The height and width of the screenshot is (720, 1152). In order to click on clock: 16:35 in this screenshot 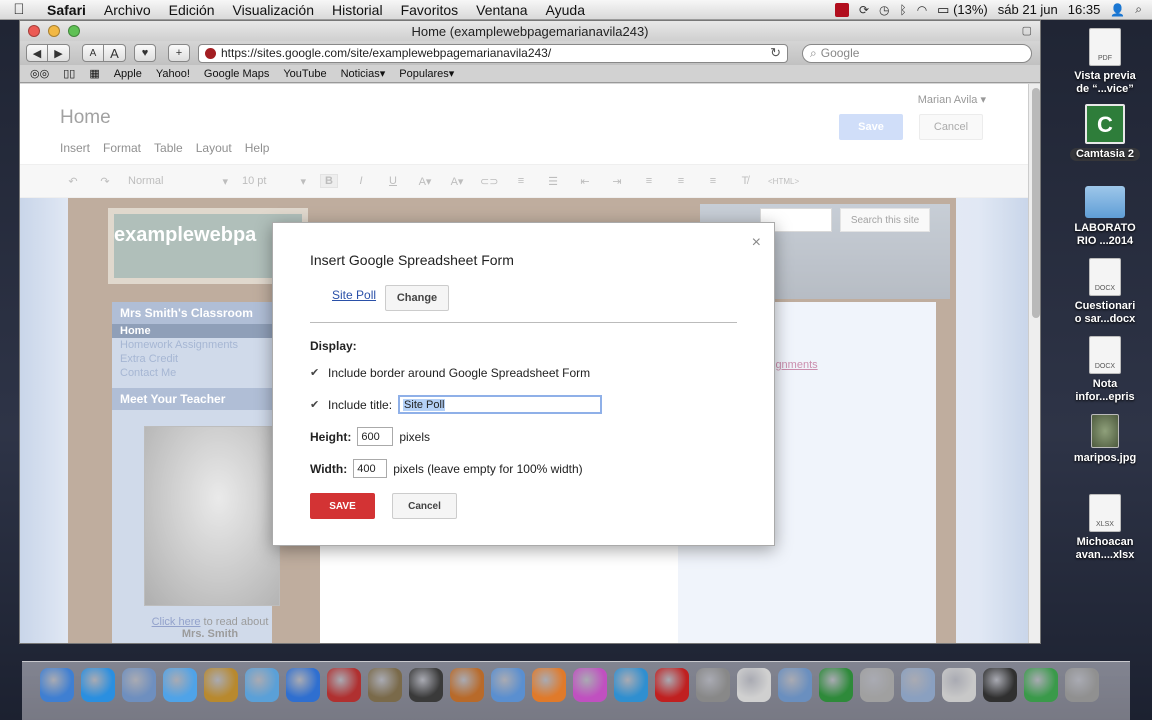, I will do `click(1084, 9)`.